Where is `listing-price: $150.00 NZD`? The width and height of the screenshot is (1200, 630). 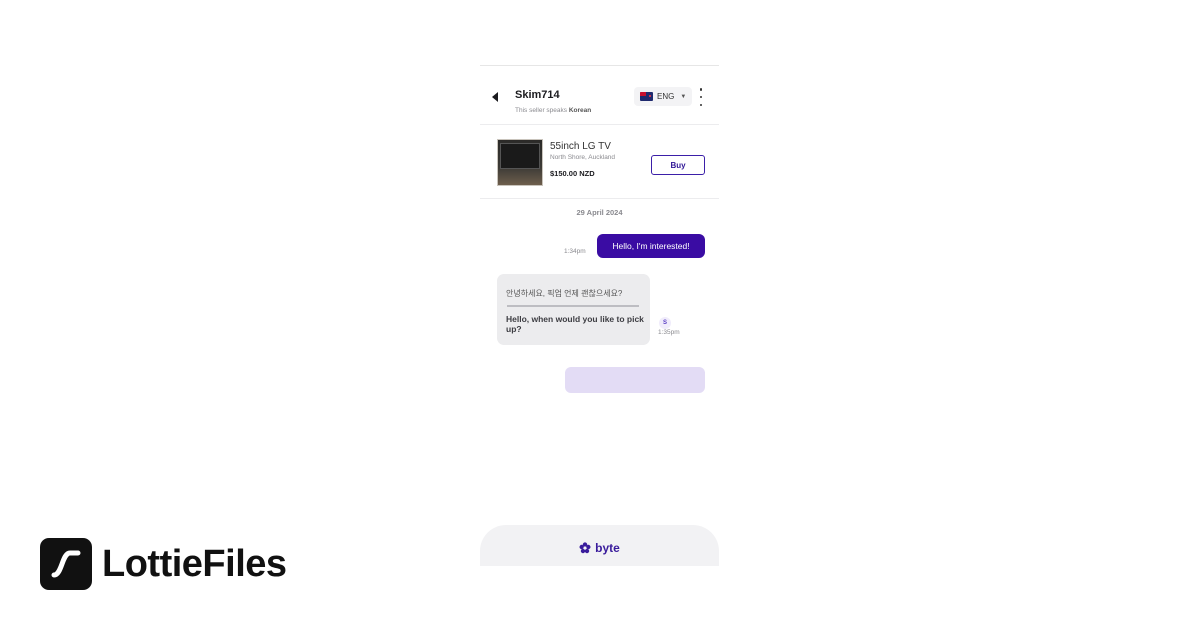
listing-price: $150.00 NZD is located at coordinates (572, 173).